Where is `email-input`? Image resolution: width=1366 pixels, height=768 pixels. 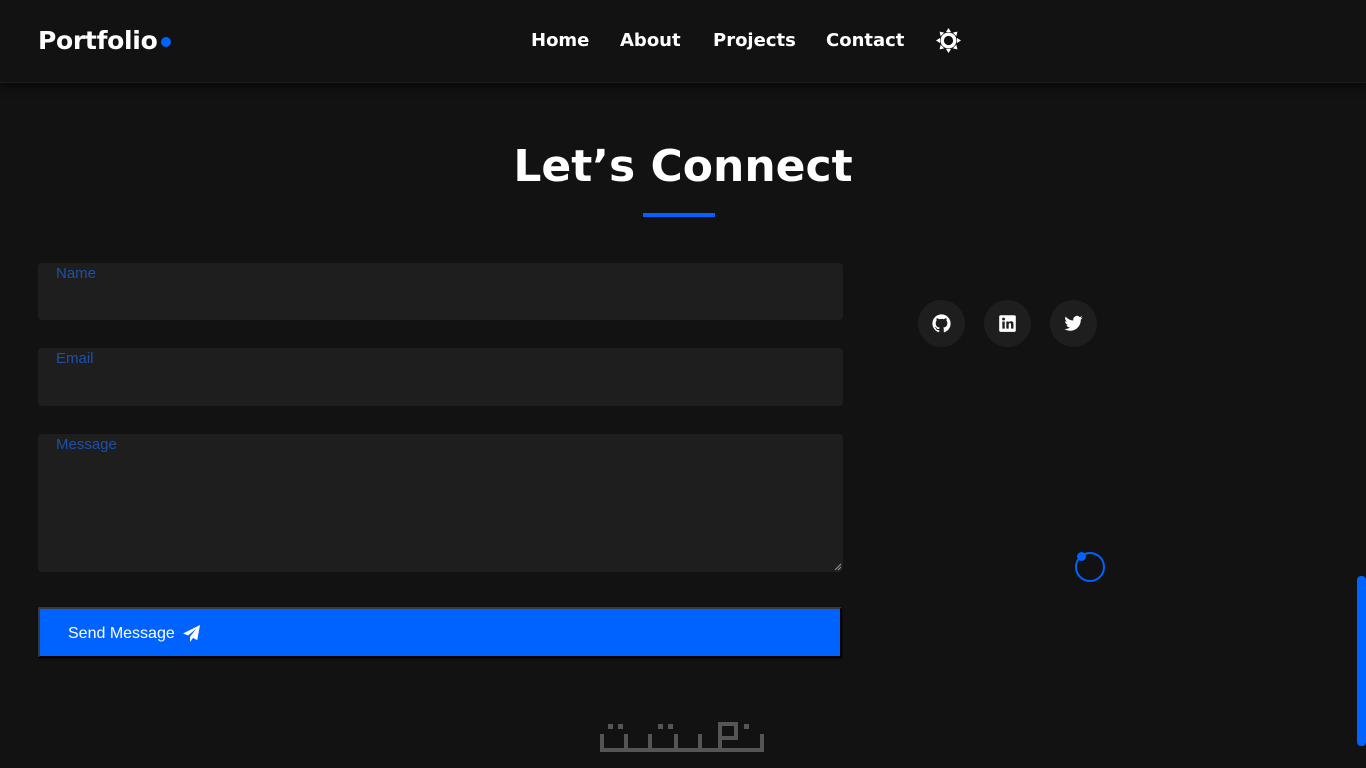 email-input is located at coordinates (440, 377).